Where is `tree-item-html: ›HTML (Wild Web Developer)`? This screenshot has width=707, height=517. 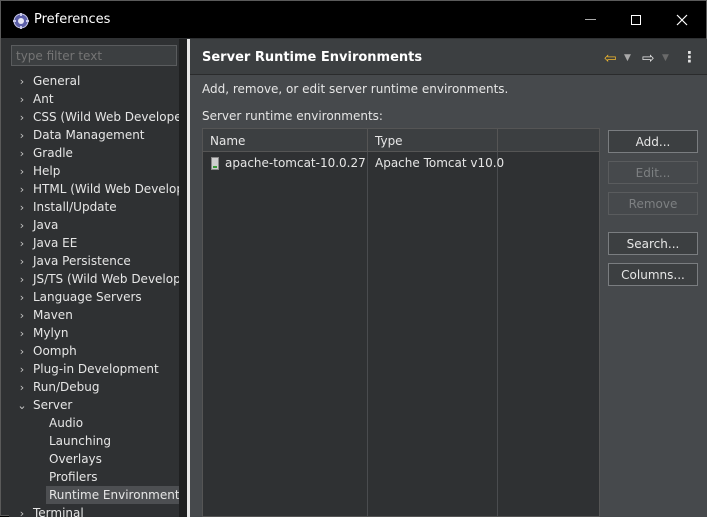
tree-item-html: ›HTML (Wild Web Developer) is located at coordinates (96, 189).